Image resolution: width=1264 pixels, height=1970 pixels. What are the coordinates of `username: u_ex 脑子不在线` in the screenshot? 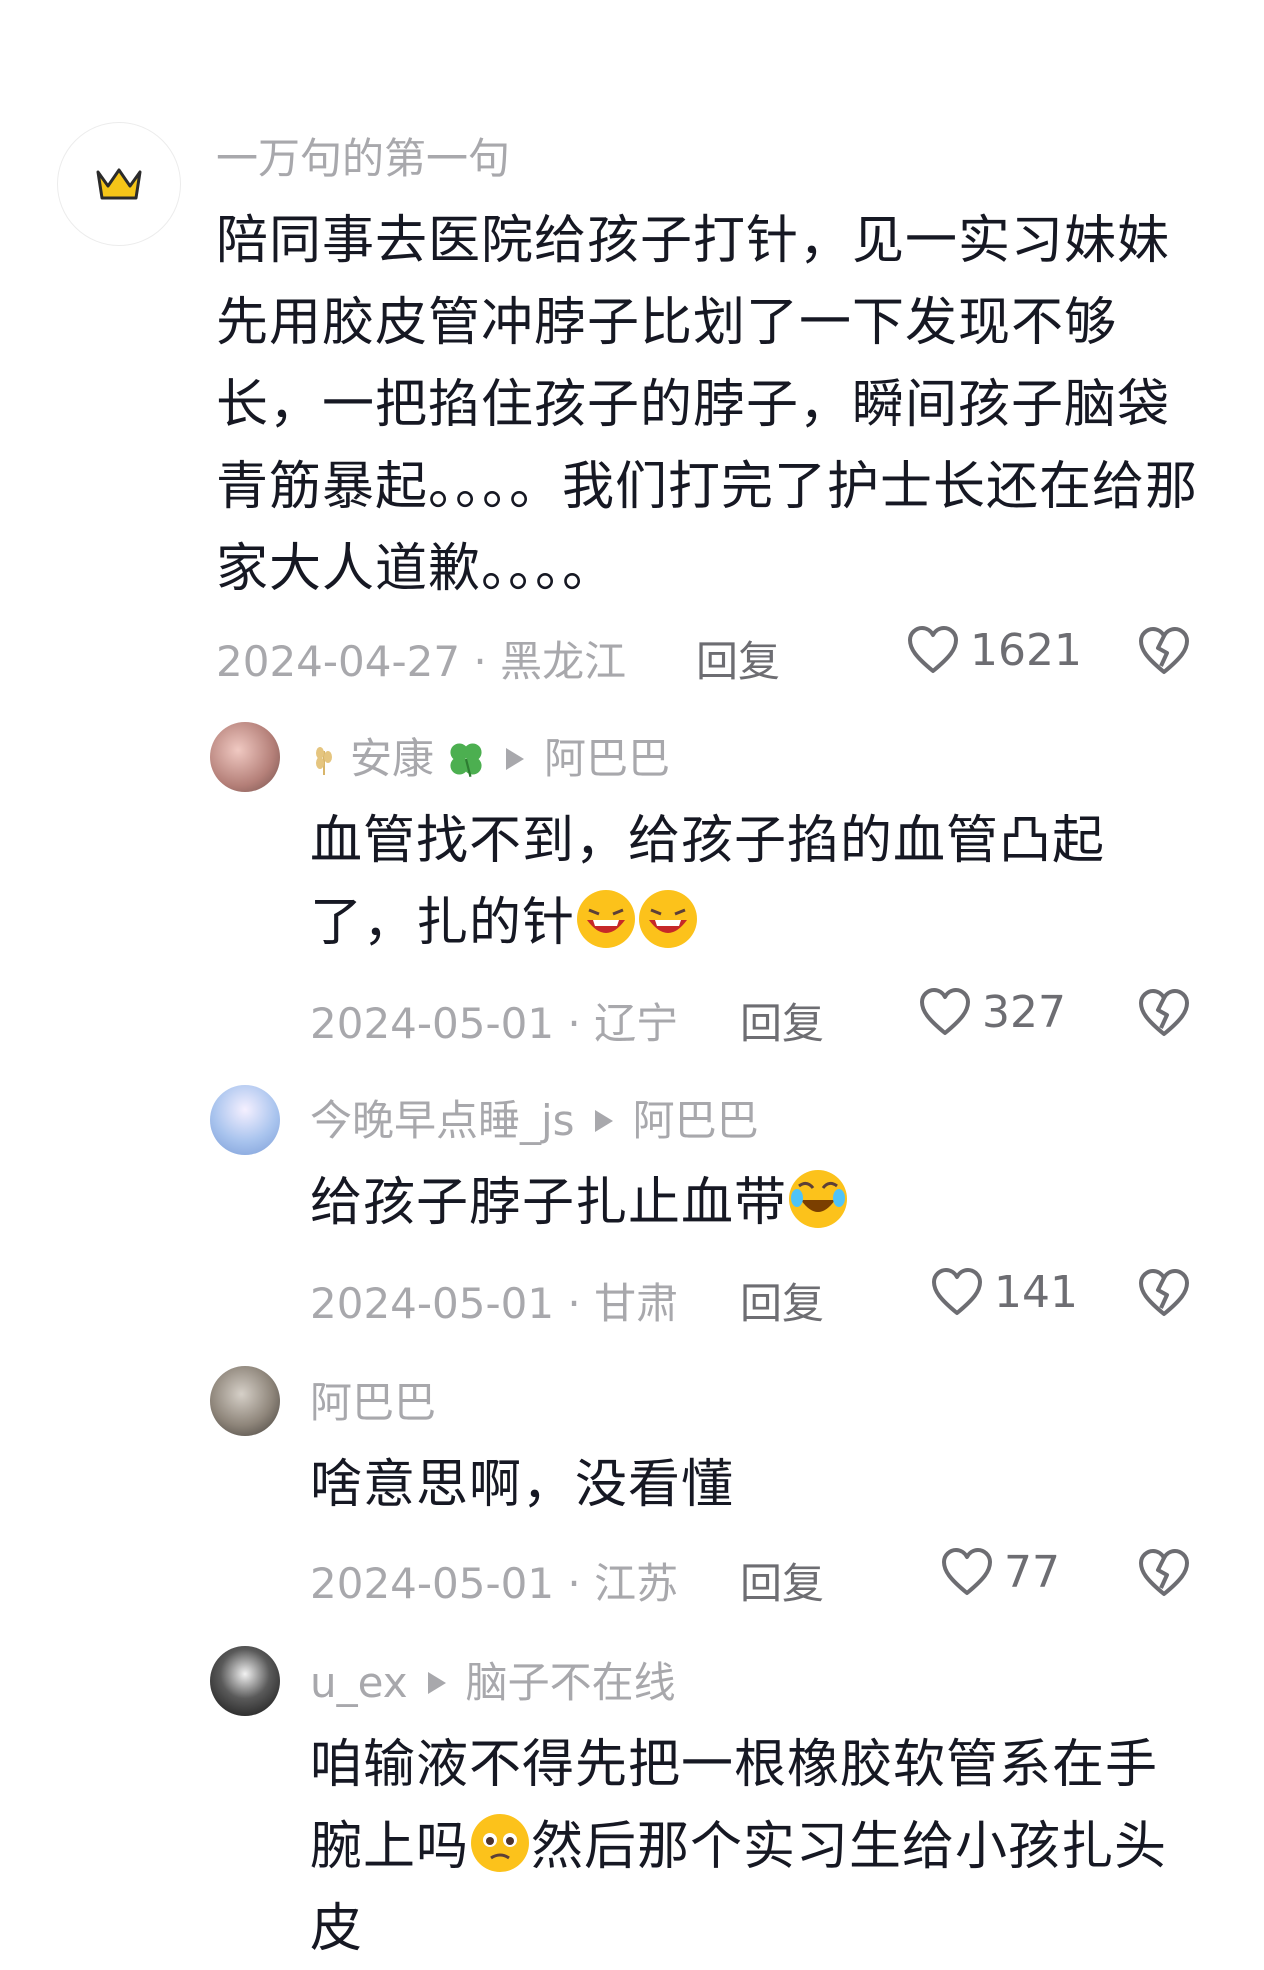 It's located at (493, 1683).